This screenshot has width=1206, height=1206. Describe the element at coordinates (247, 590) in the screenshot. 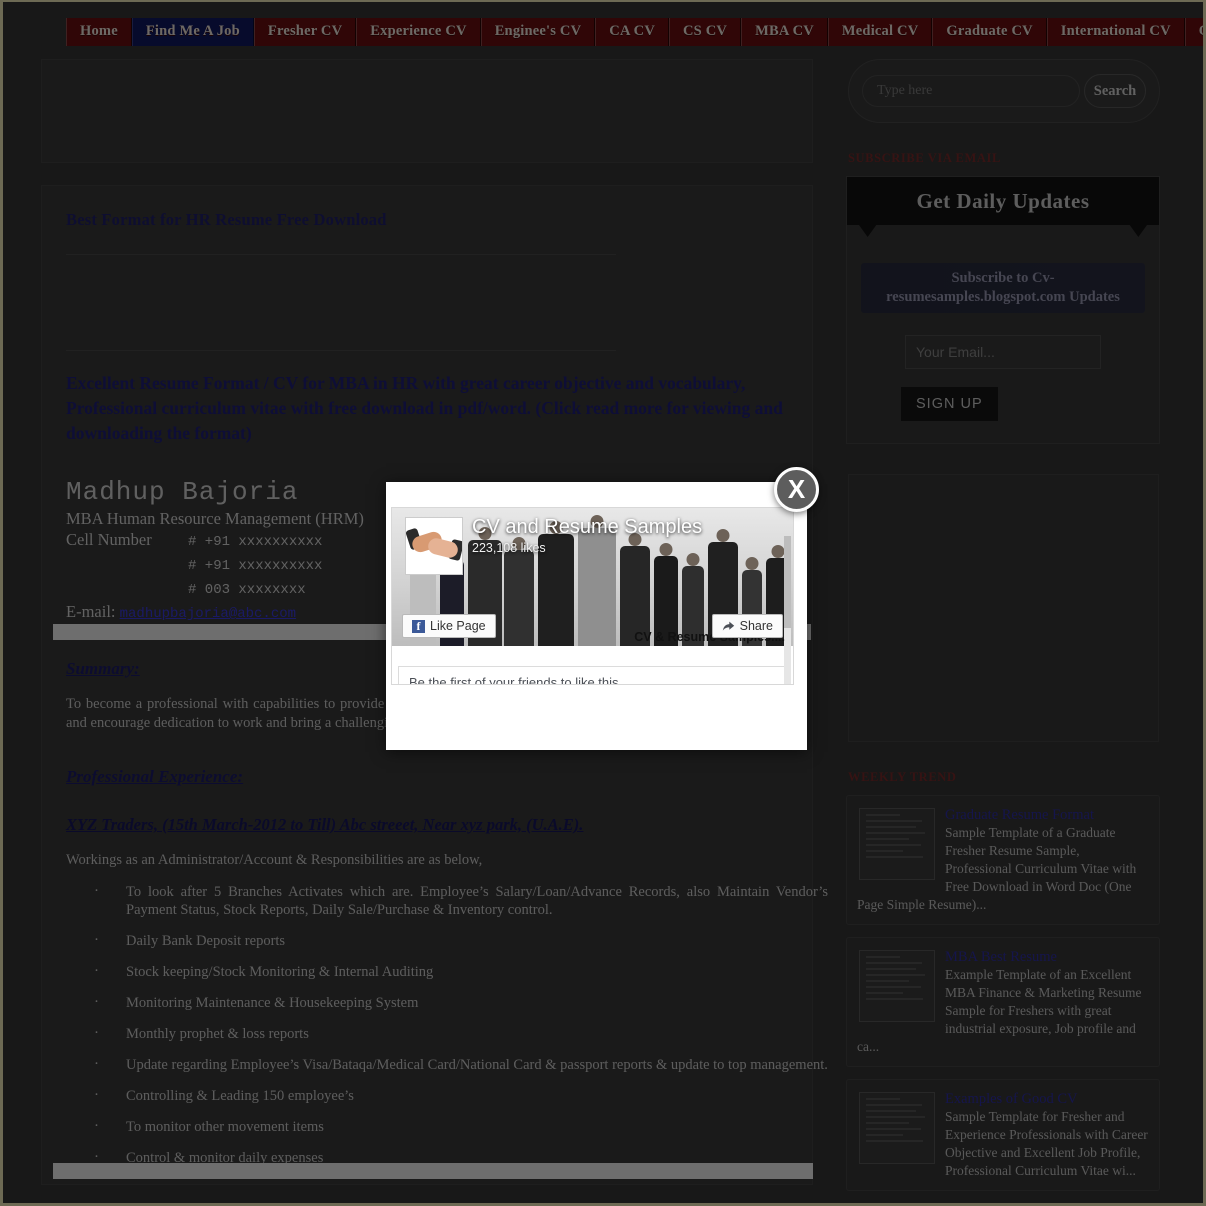

I see `resume-phone-3: # 003 xxxxxxxx` at that location.